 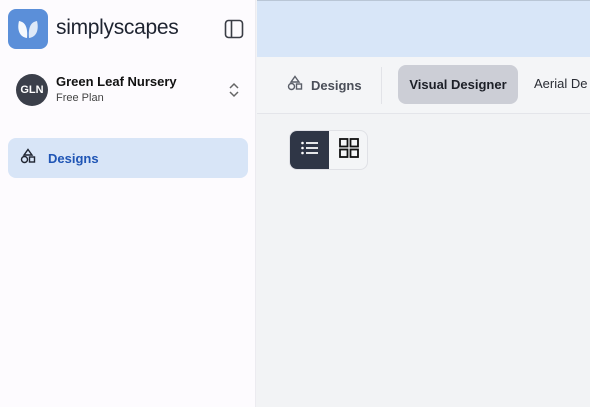 I want to click on grid-view-button, so click(x=348, y=150).